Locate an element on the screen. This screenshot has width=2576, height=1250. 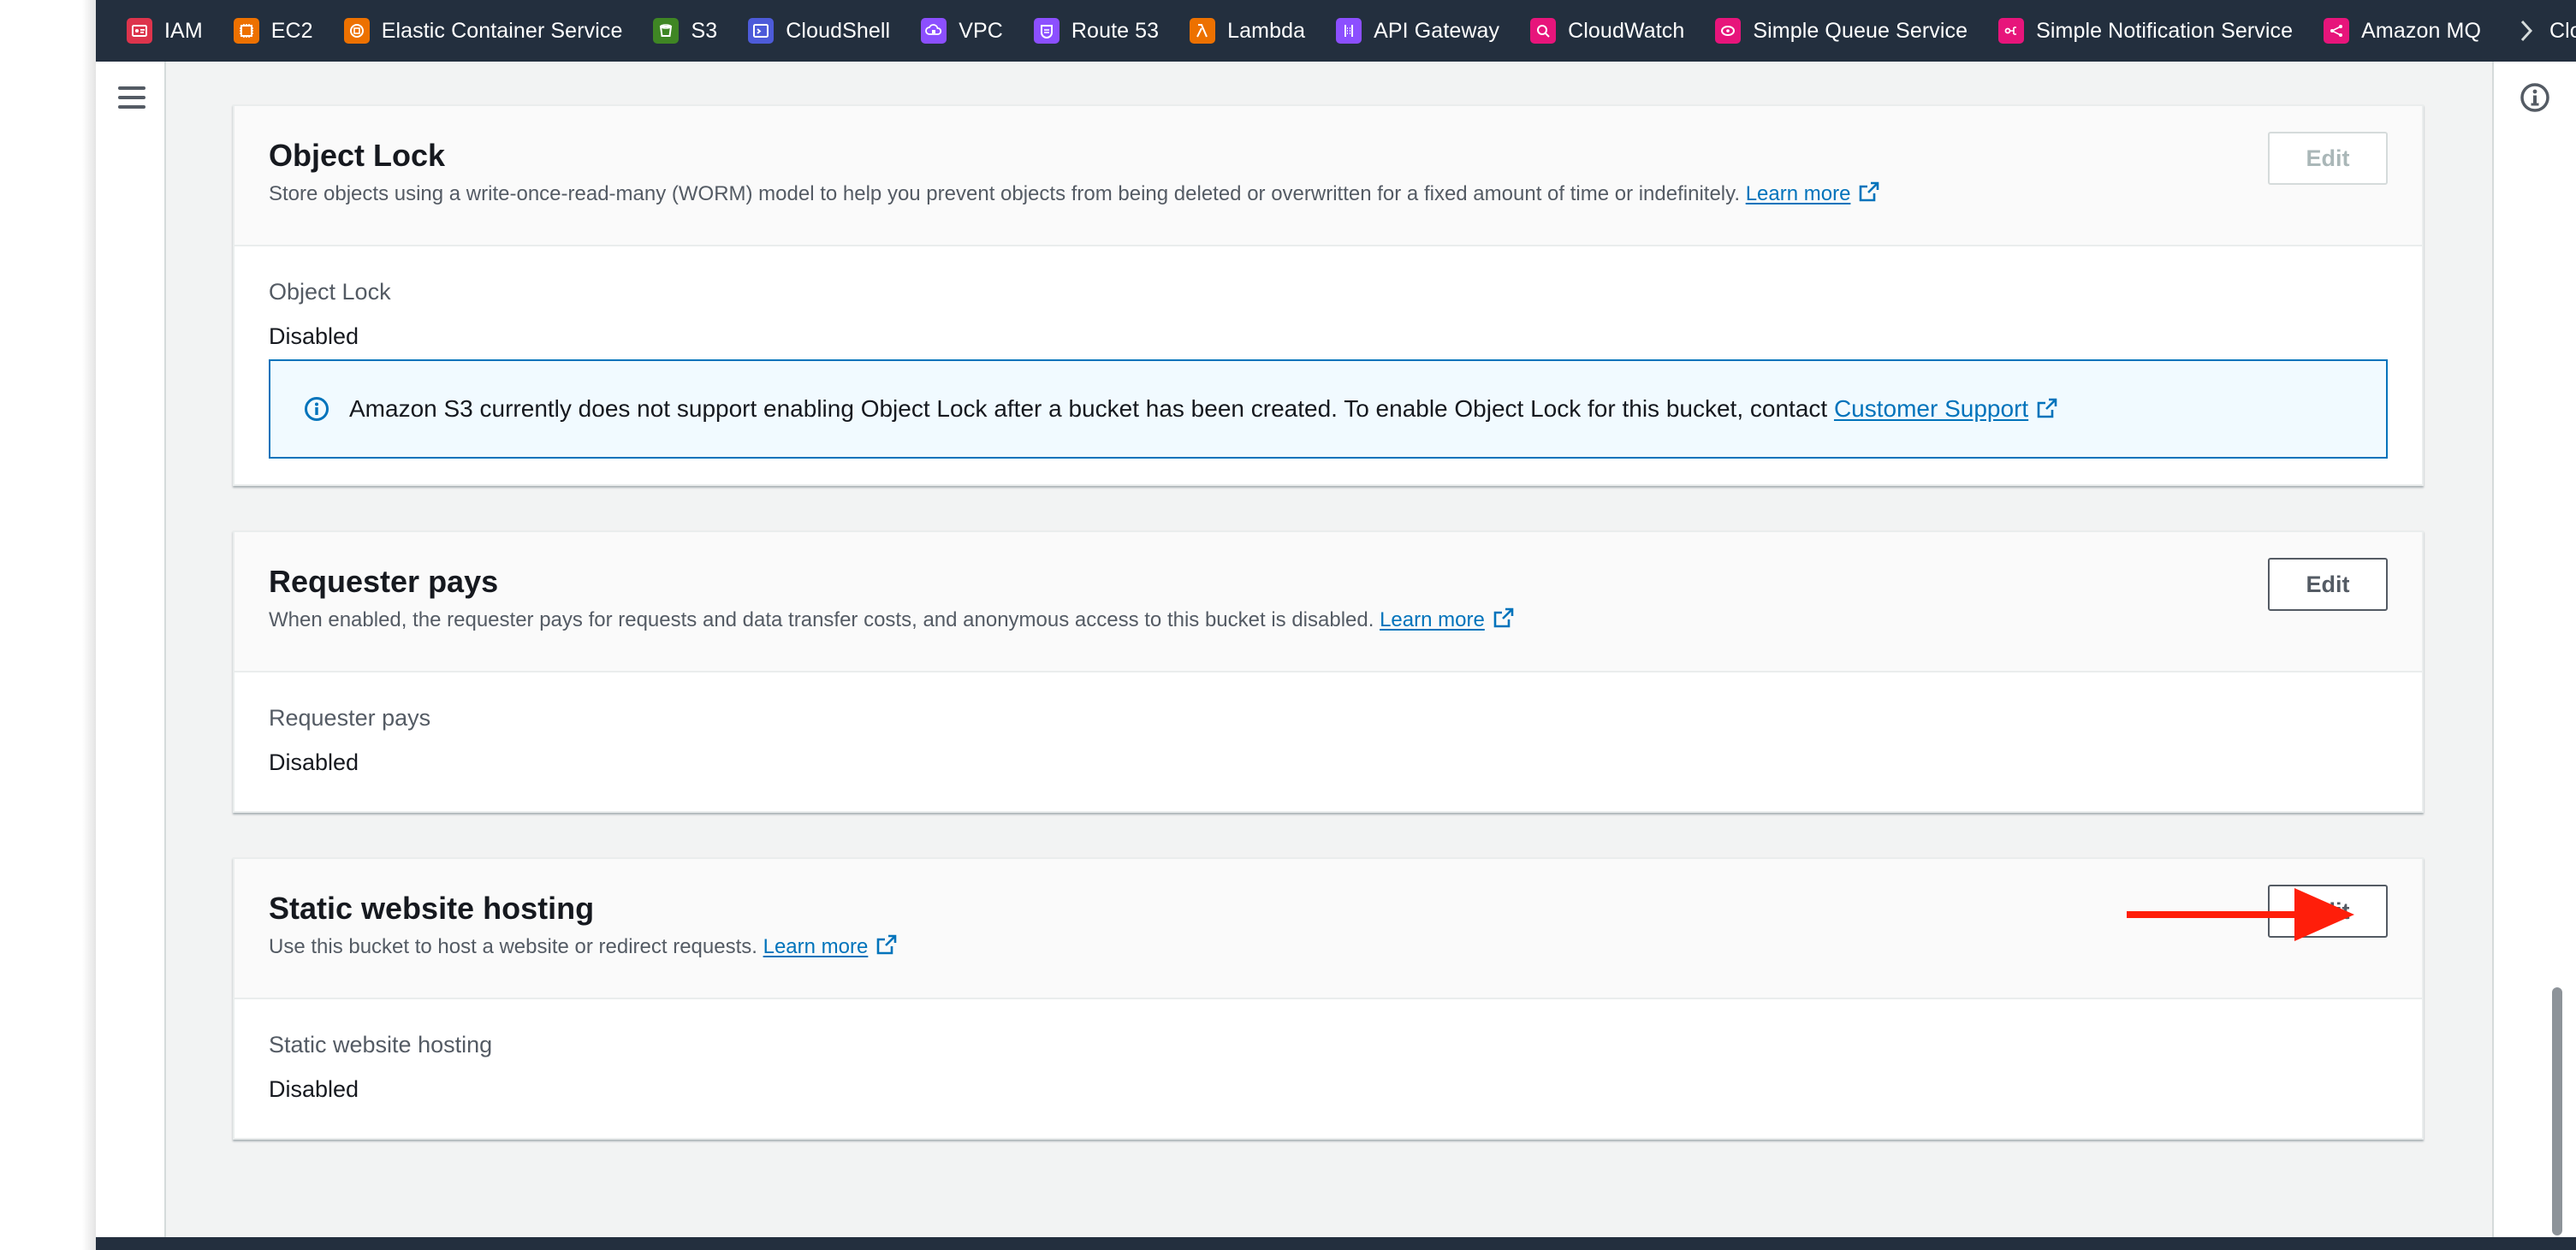
requester-pays-field-label: Requester pays is located at coordinates (350, 718).